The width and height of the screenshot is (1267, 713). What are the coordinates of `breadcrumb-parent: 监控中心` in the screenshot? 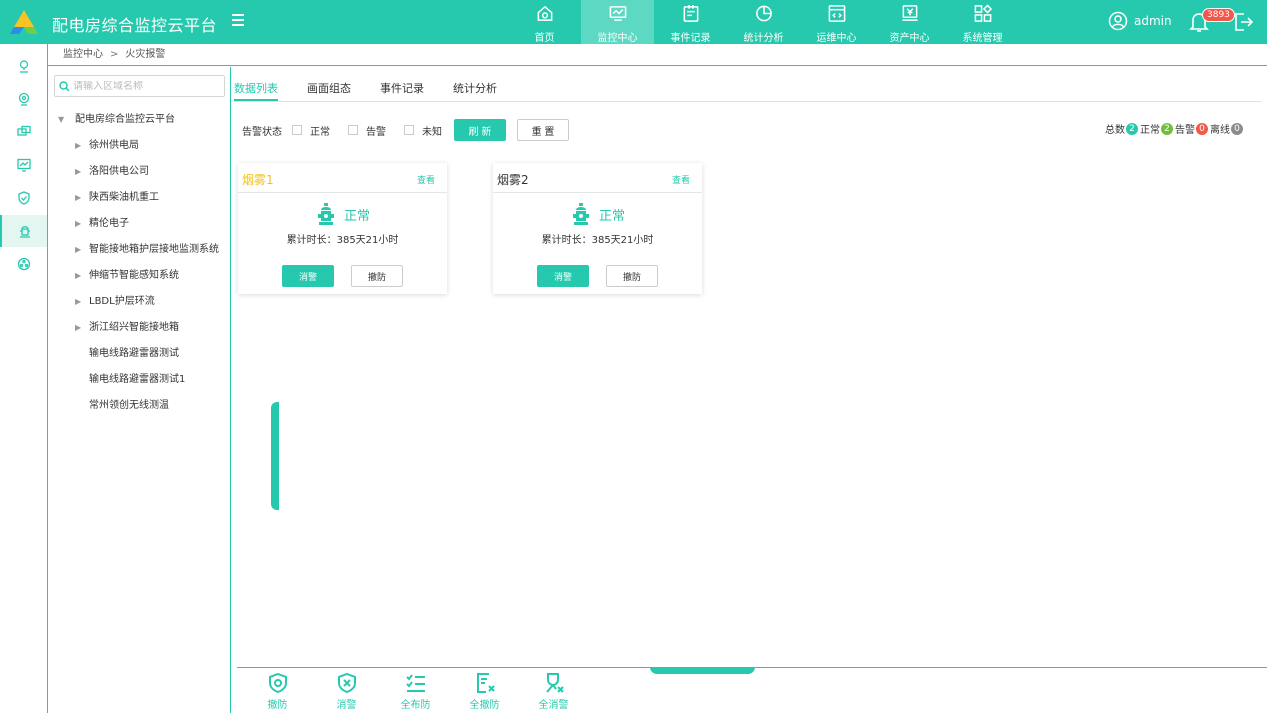 It's located at (83, 54).